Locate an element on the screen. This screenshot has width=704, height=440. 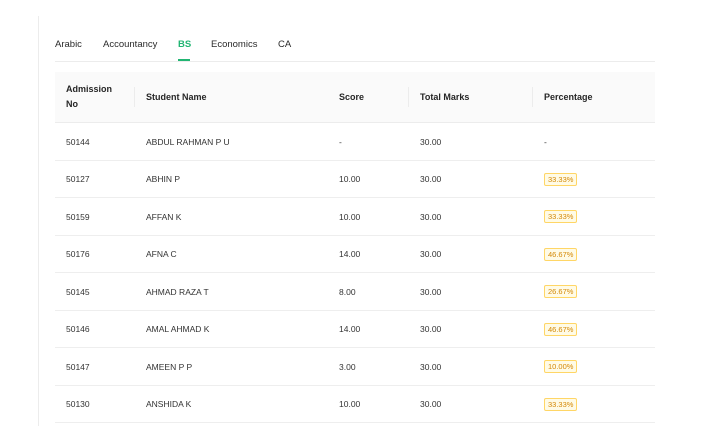
table-row: 50146 AMAL AHMAD K 14.00 30.00 46.67% is located at coordinates (355, 329).